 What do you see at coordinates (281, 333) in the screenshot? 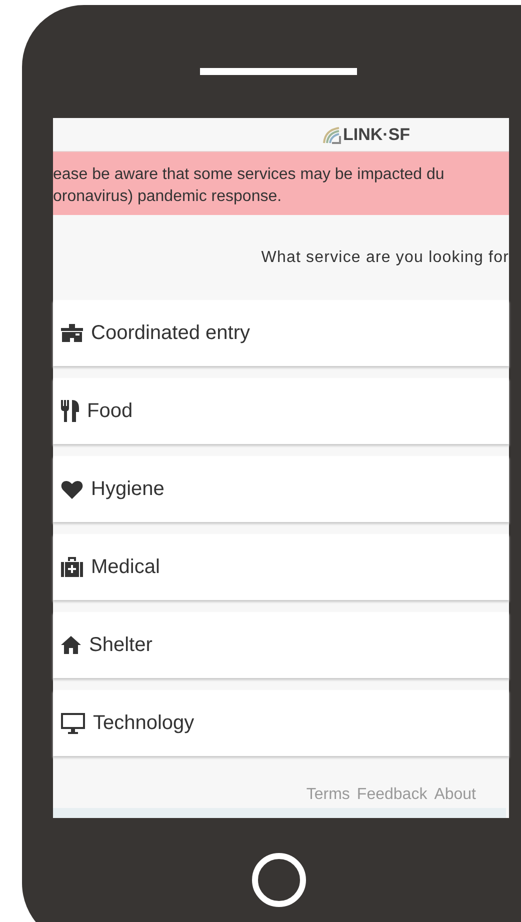
I see `service-button: Coordinated entry` at bounding box center [281, 333].